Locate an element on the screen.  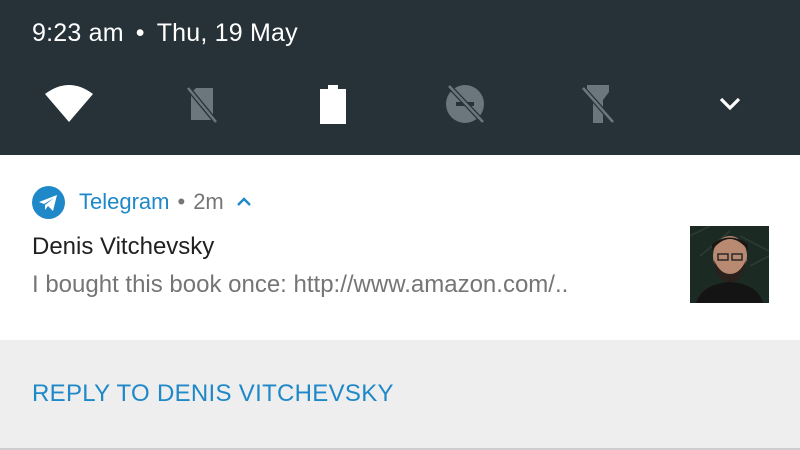
chevron-up-icon is located at coordinates (244, 202).